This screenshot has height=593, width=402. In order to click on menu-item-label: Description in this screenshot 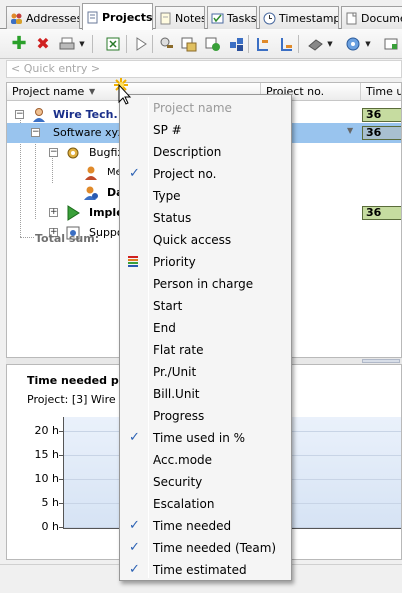, I will do `click(187, 152)`.